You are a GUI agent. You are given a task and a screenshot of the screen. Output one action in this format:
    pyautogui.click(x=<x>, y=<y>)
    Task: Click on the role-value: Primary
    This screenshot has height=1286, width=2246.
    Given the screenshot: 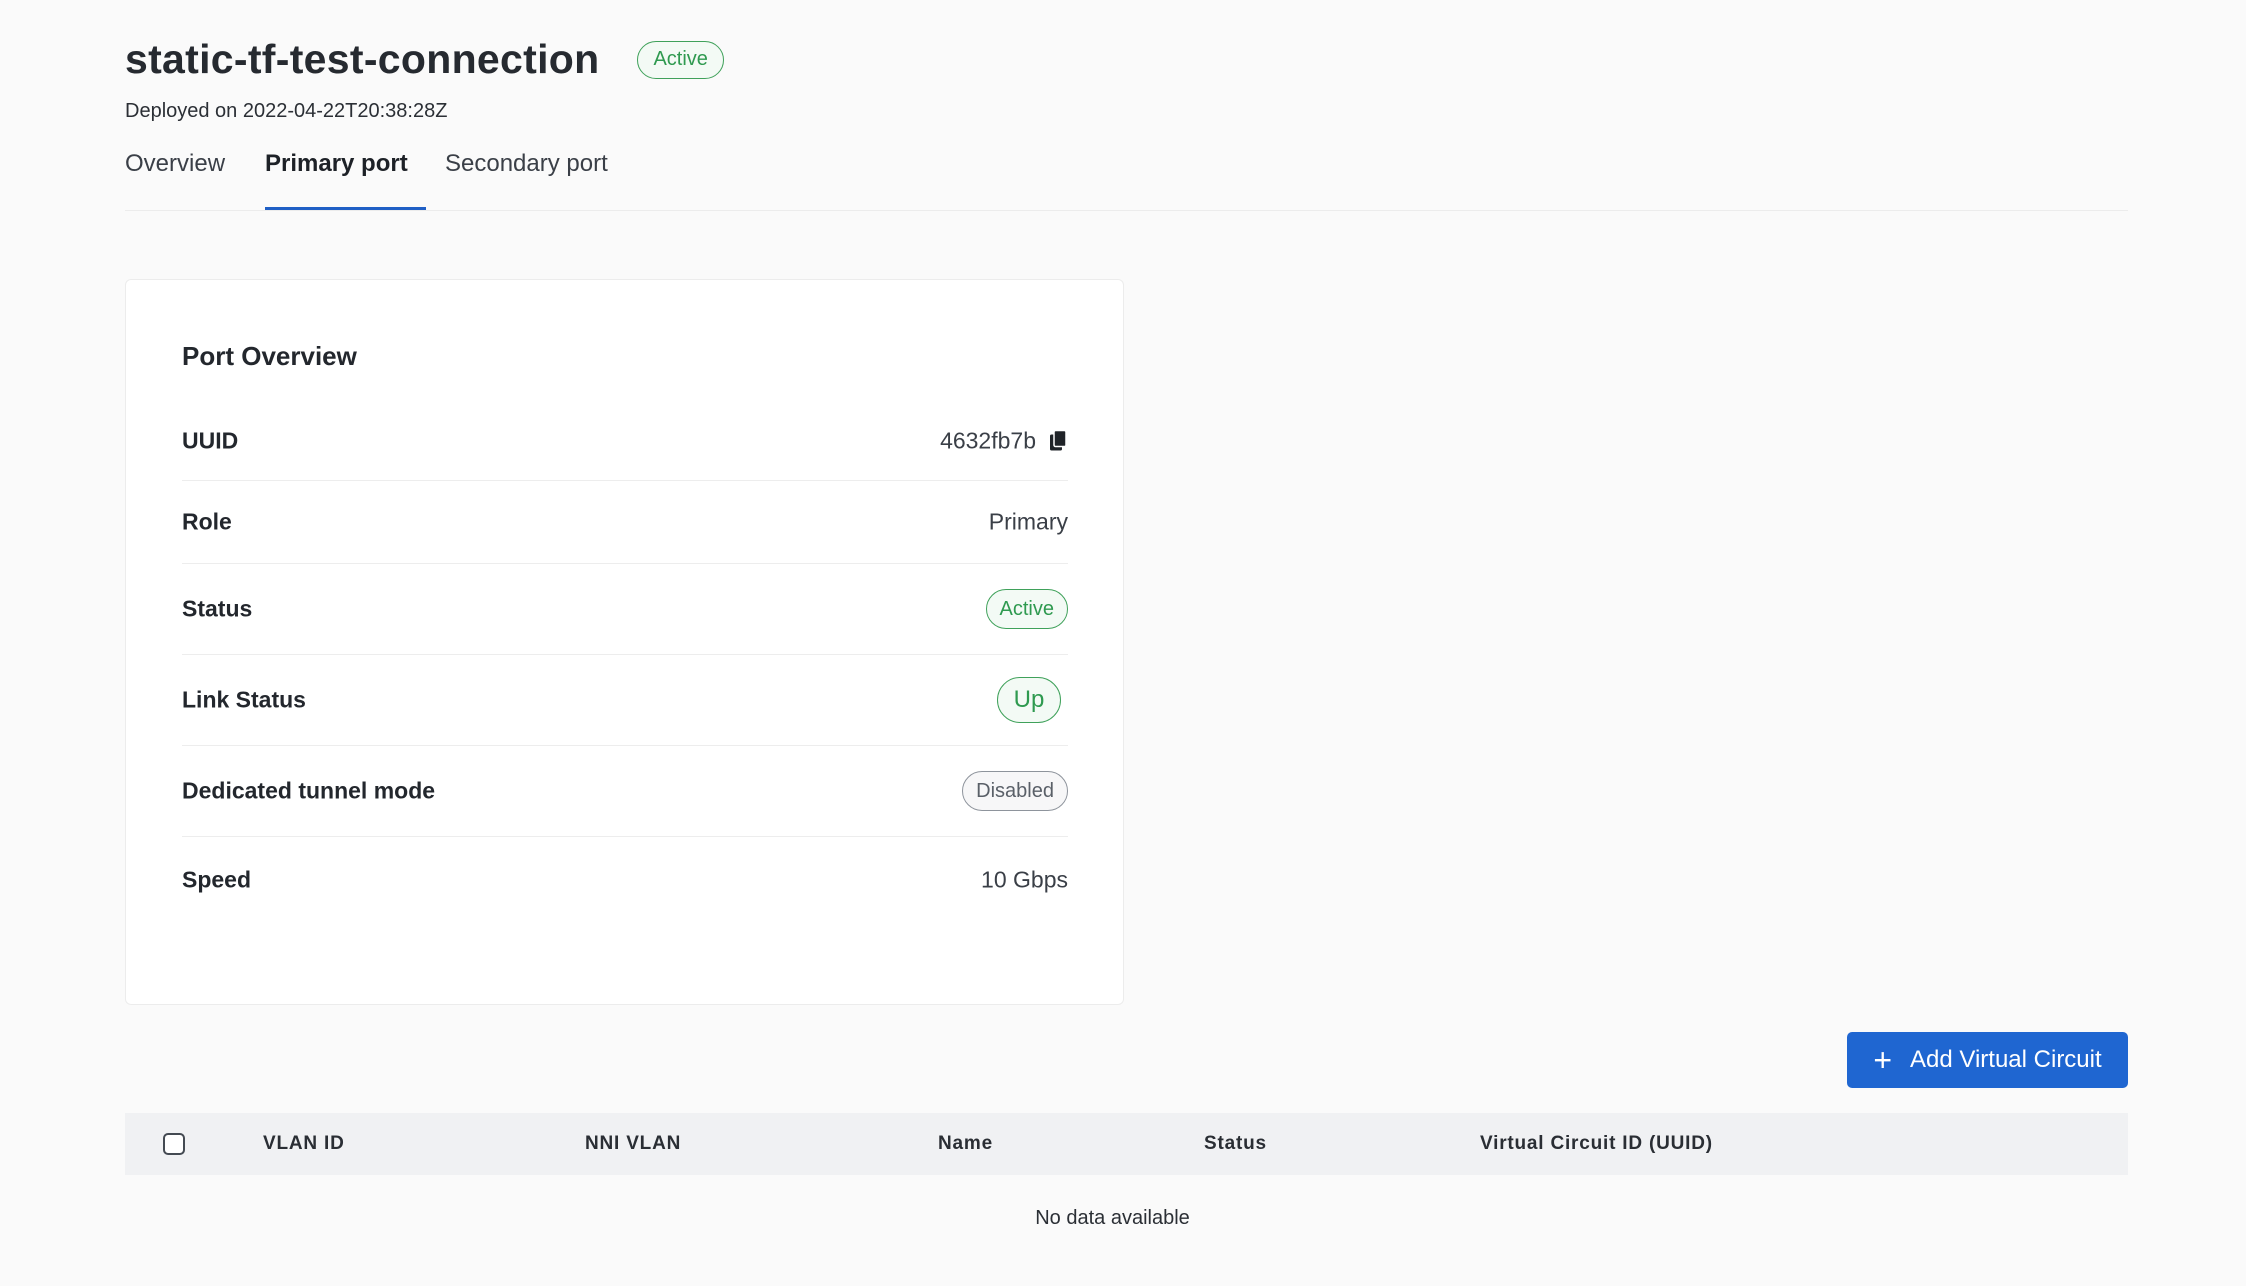 What is the action you would take?
    pyautogui.click(x=1028, y=521)
    